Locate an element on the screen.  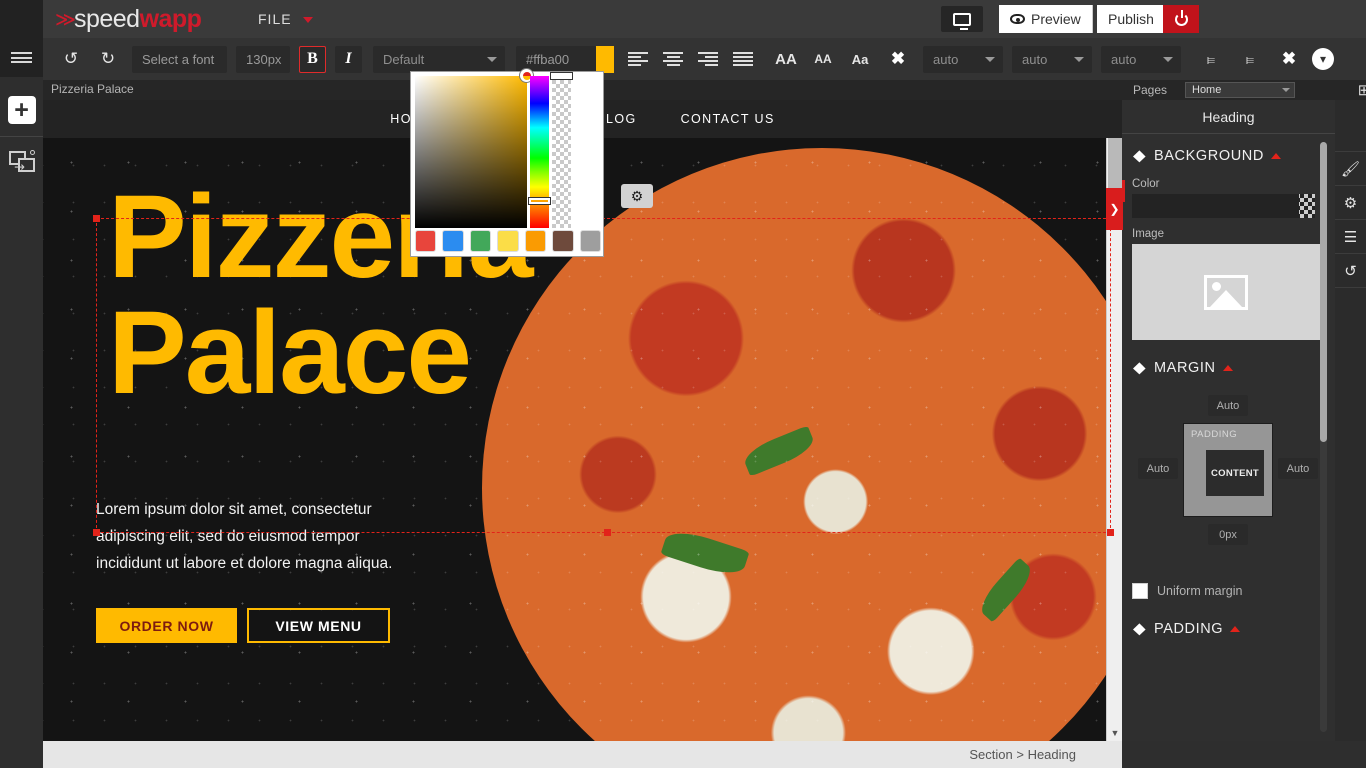
italic-label: I is located at coordinates (348, 58).